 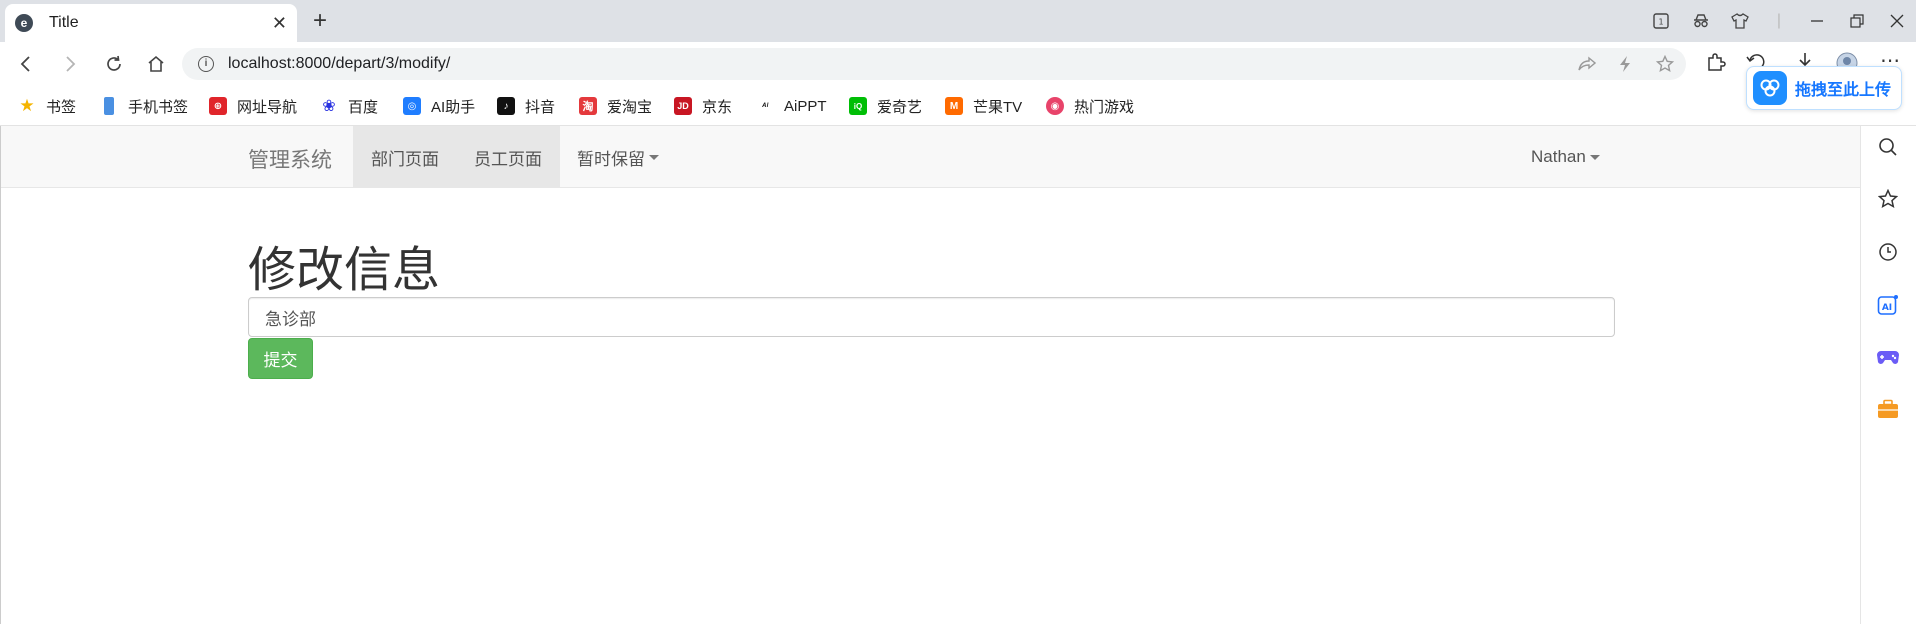 What do you see at coordinates (1701, 21) in the screenshot?
I see `incognito-icon` at bounding box center [1701, 21].